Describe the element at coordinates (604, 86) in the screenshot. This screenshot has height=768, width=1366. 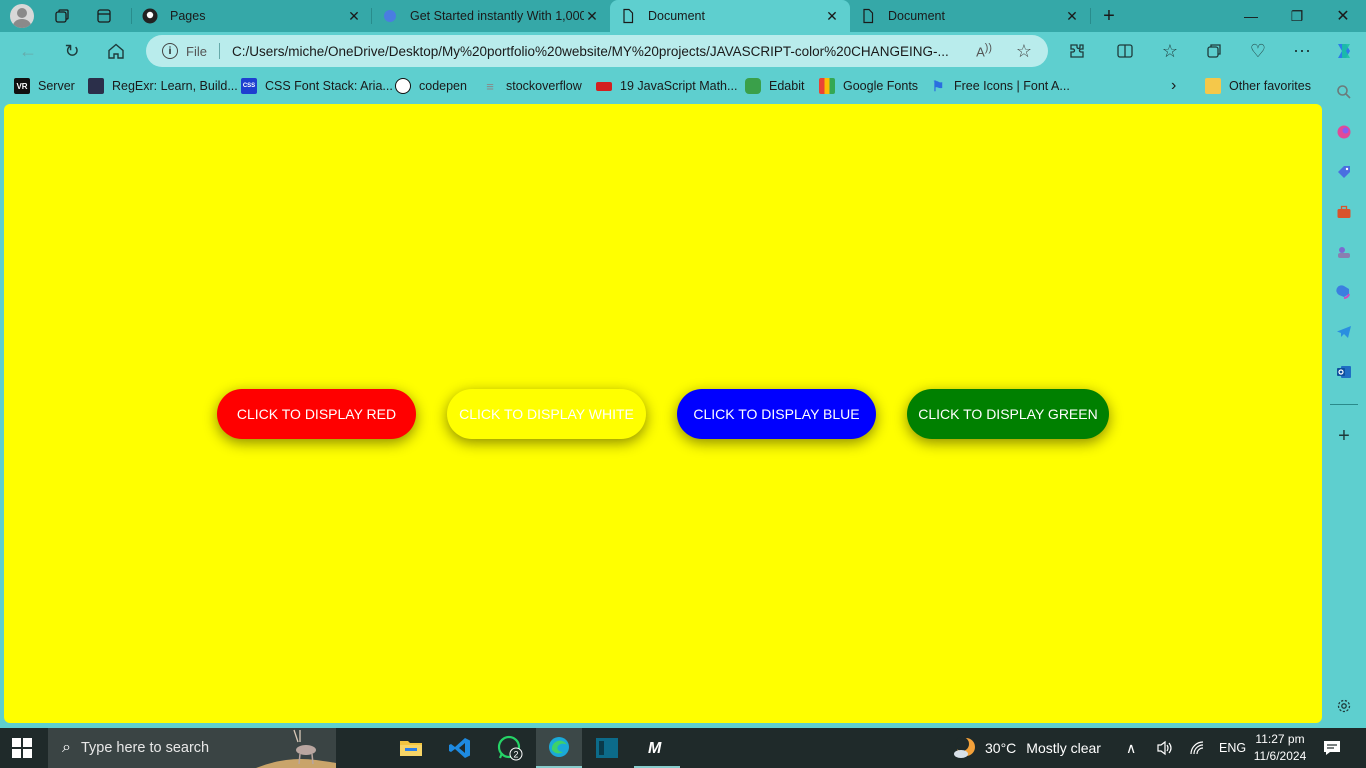
I see `javascript-math-icon` at that location.